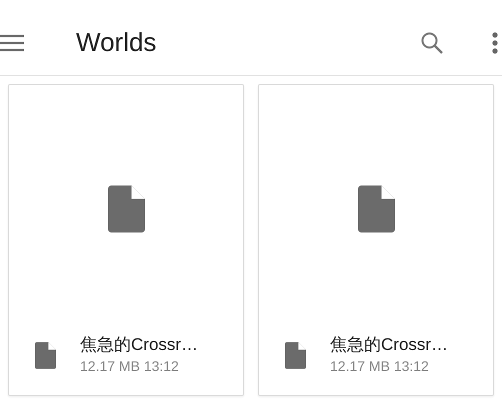 This screenshot has height=410, width=502. I want to click on app-title: Worlds, so click(116, 42).